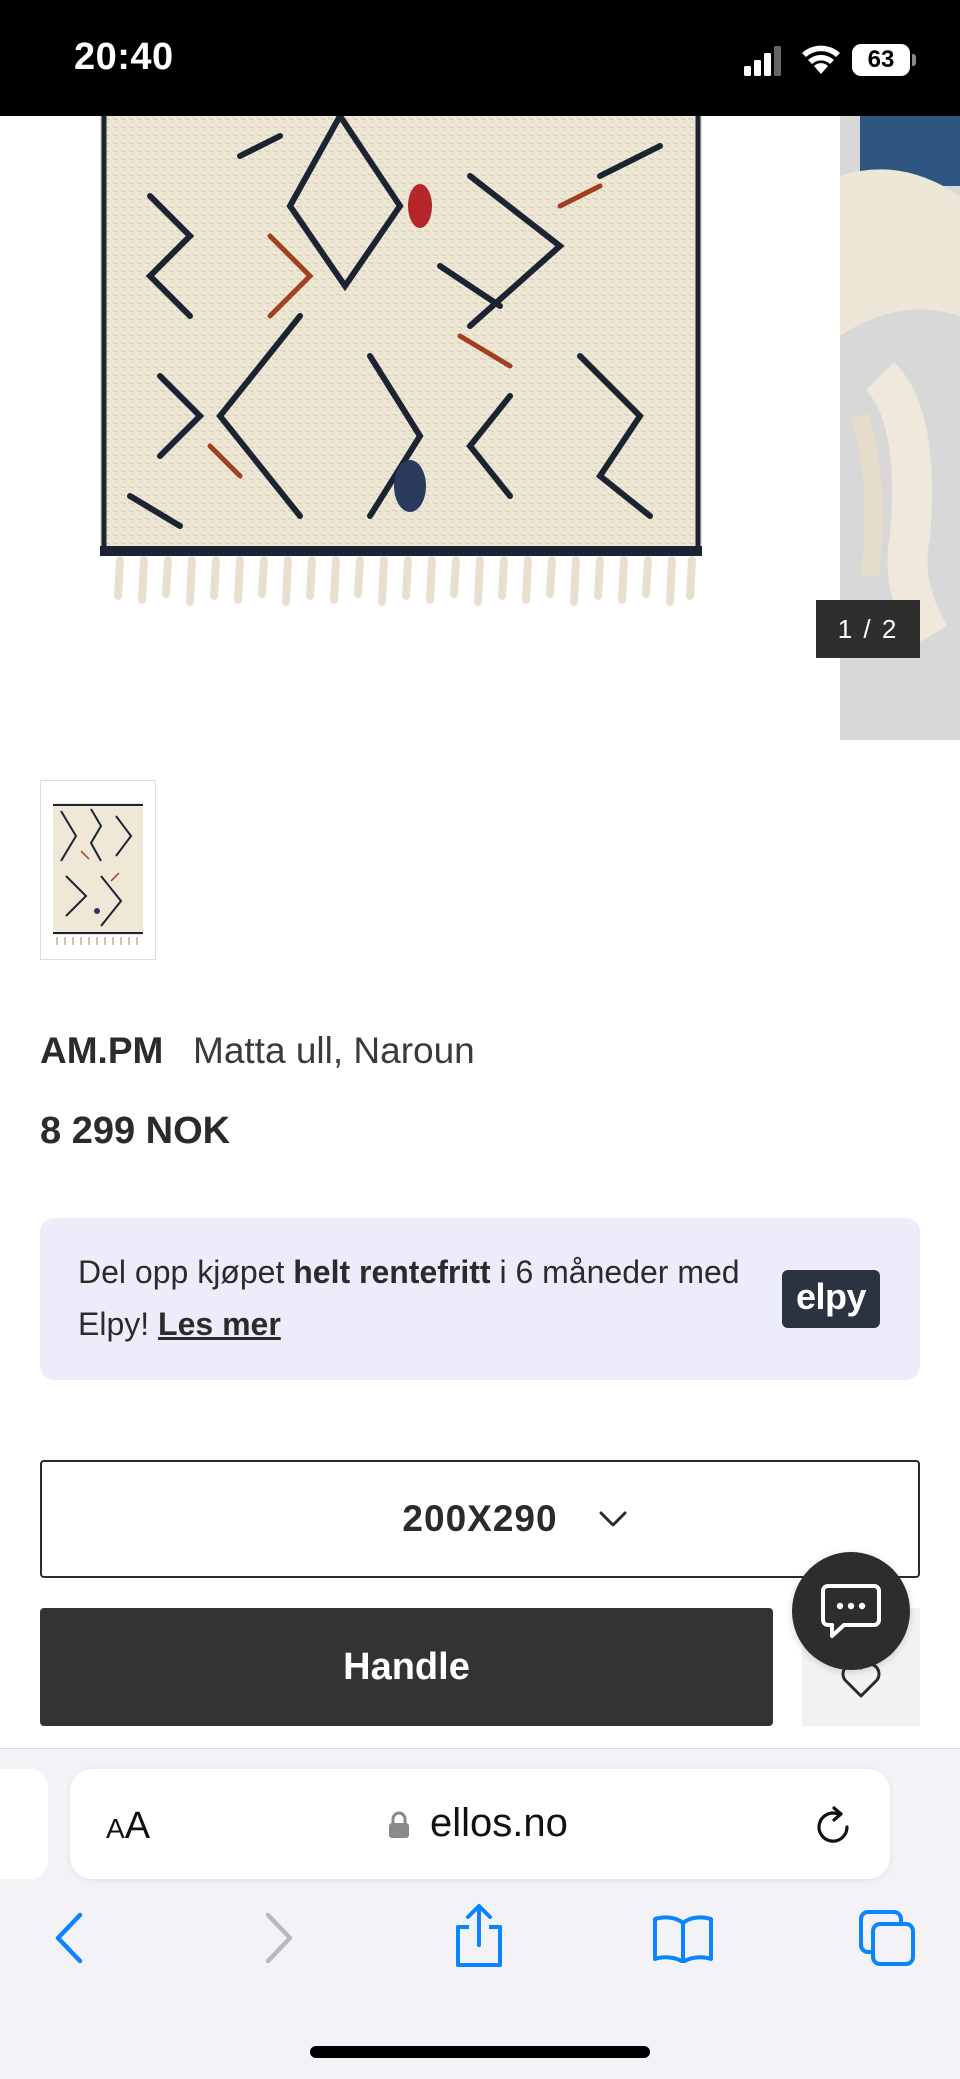 The image size is (960, 2079). Describe the element at coordinates (124, 57) in the screenshot. I see `status-time: 20:40` at that location.